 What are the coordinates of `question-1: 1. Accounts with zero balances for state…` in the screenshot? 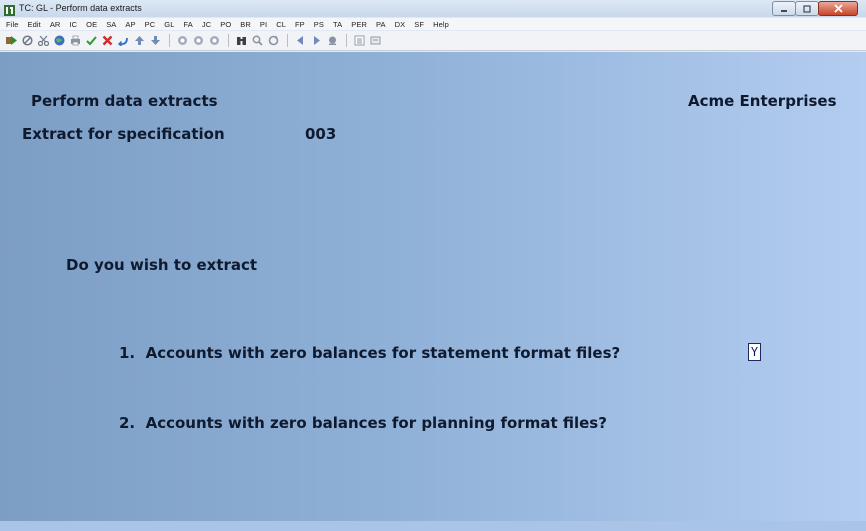 It's located at (370, 353).